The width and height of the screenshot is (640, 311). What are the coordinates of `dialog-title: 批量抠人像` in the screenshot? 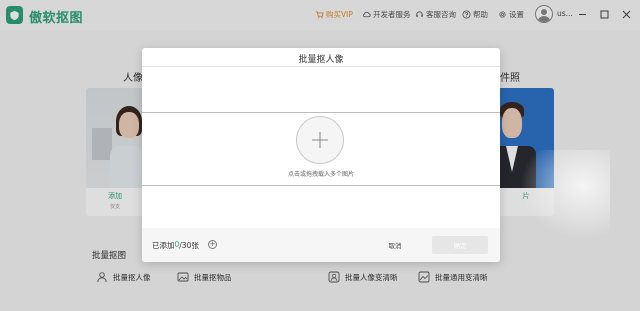 It's located at (321, 60).